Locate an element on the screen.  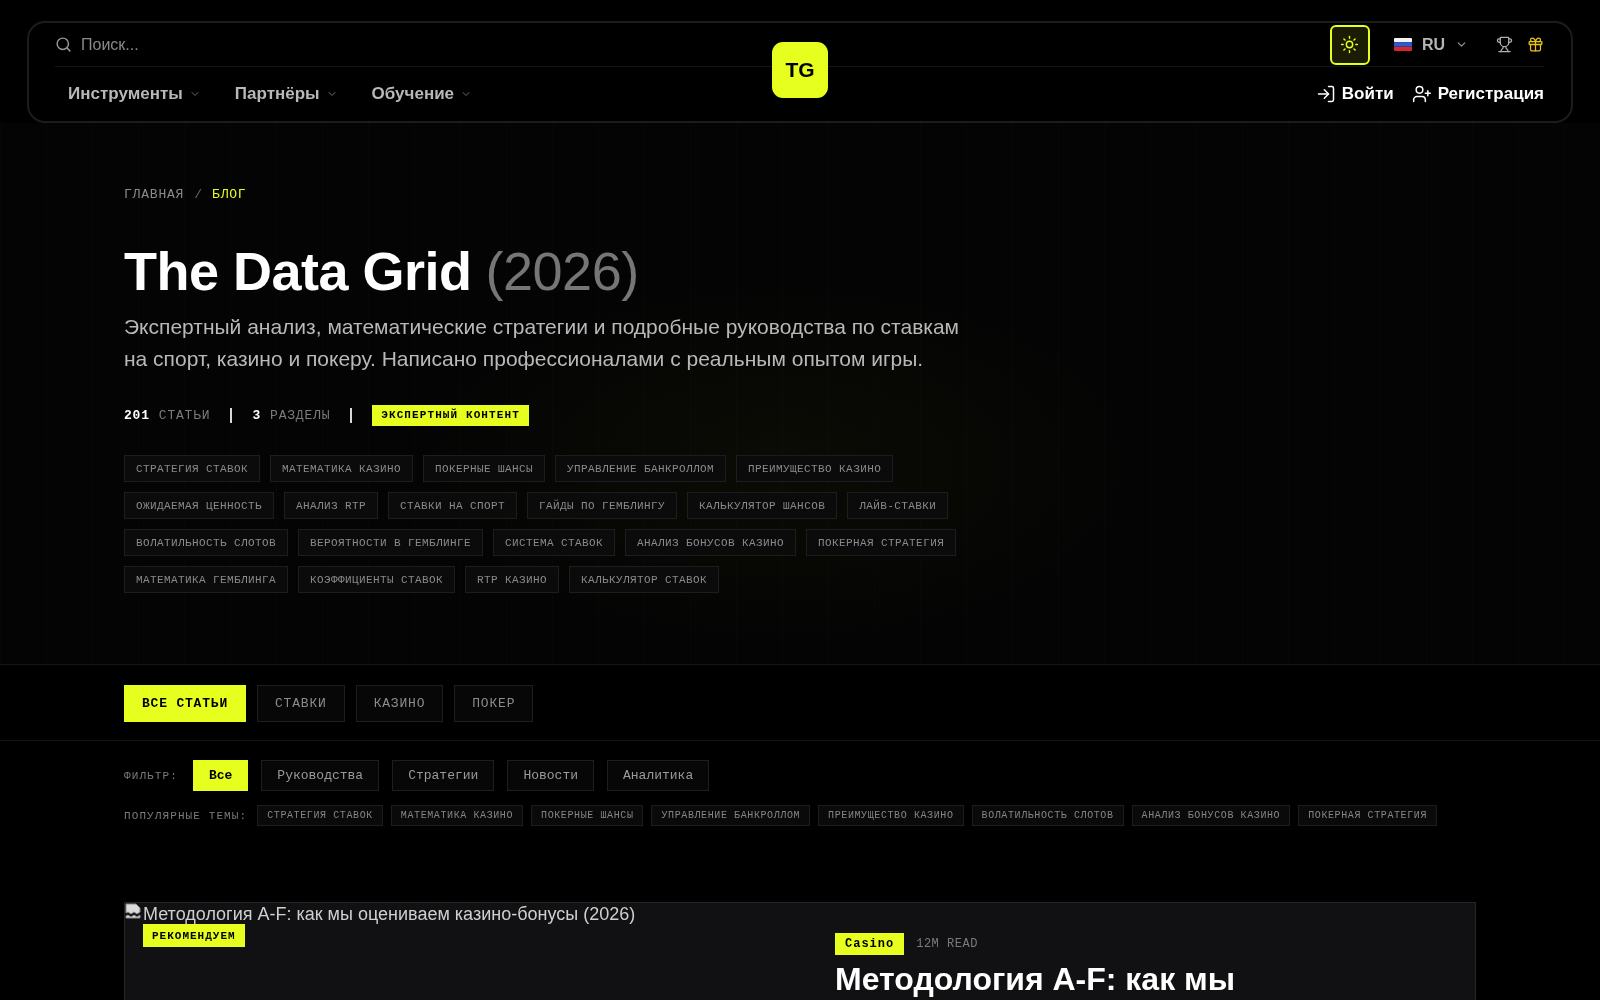
language-selector: RU is located at coordinates (1430, 44).